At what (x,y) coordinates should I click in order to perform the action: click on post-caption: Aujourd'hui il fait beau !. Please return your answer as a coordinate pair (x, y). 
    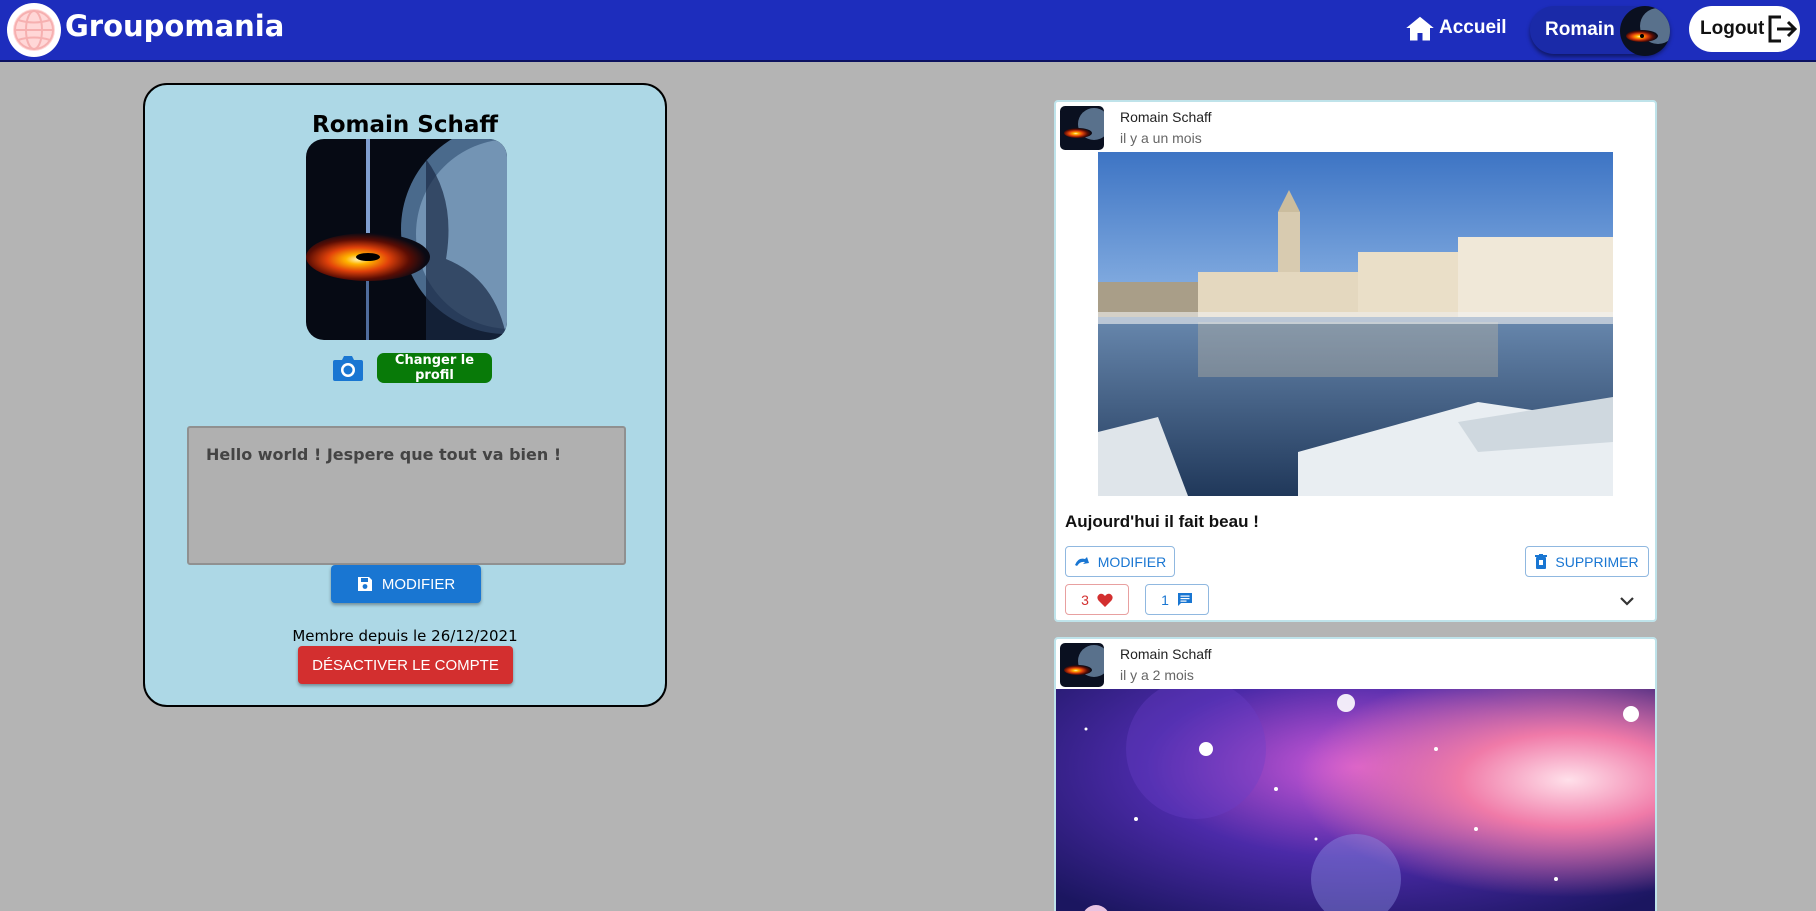
    Looking at the image, I should click on (1162, 521).